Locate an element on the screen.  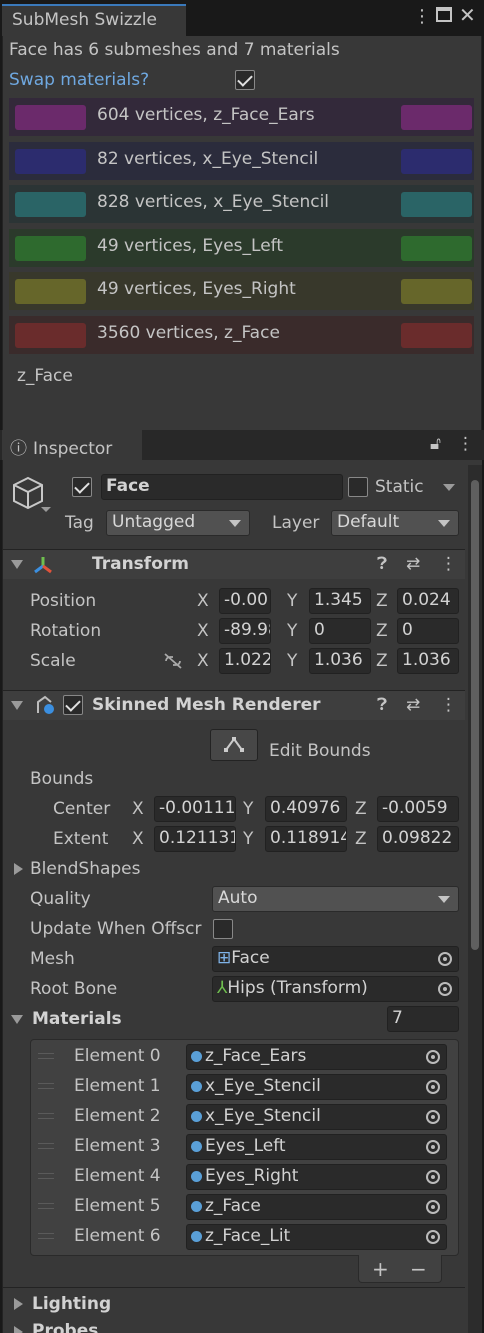
materials-count-field: 7 is located at coordinates (423, 1019).